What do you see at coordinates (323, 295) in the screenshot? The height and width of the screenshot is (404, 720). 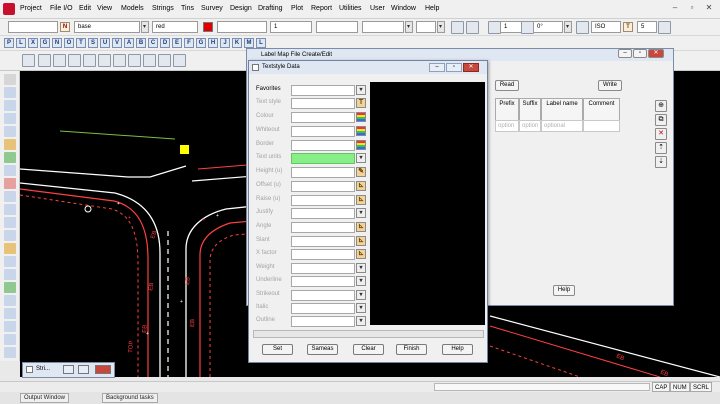 I see `strikeout-field` at bounding box center [323, 295].